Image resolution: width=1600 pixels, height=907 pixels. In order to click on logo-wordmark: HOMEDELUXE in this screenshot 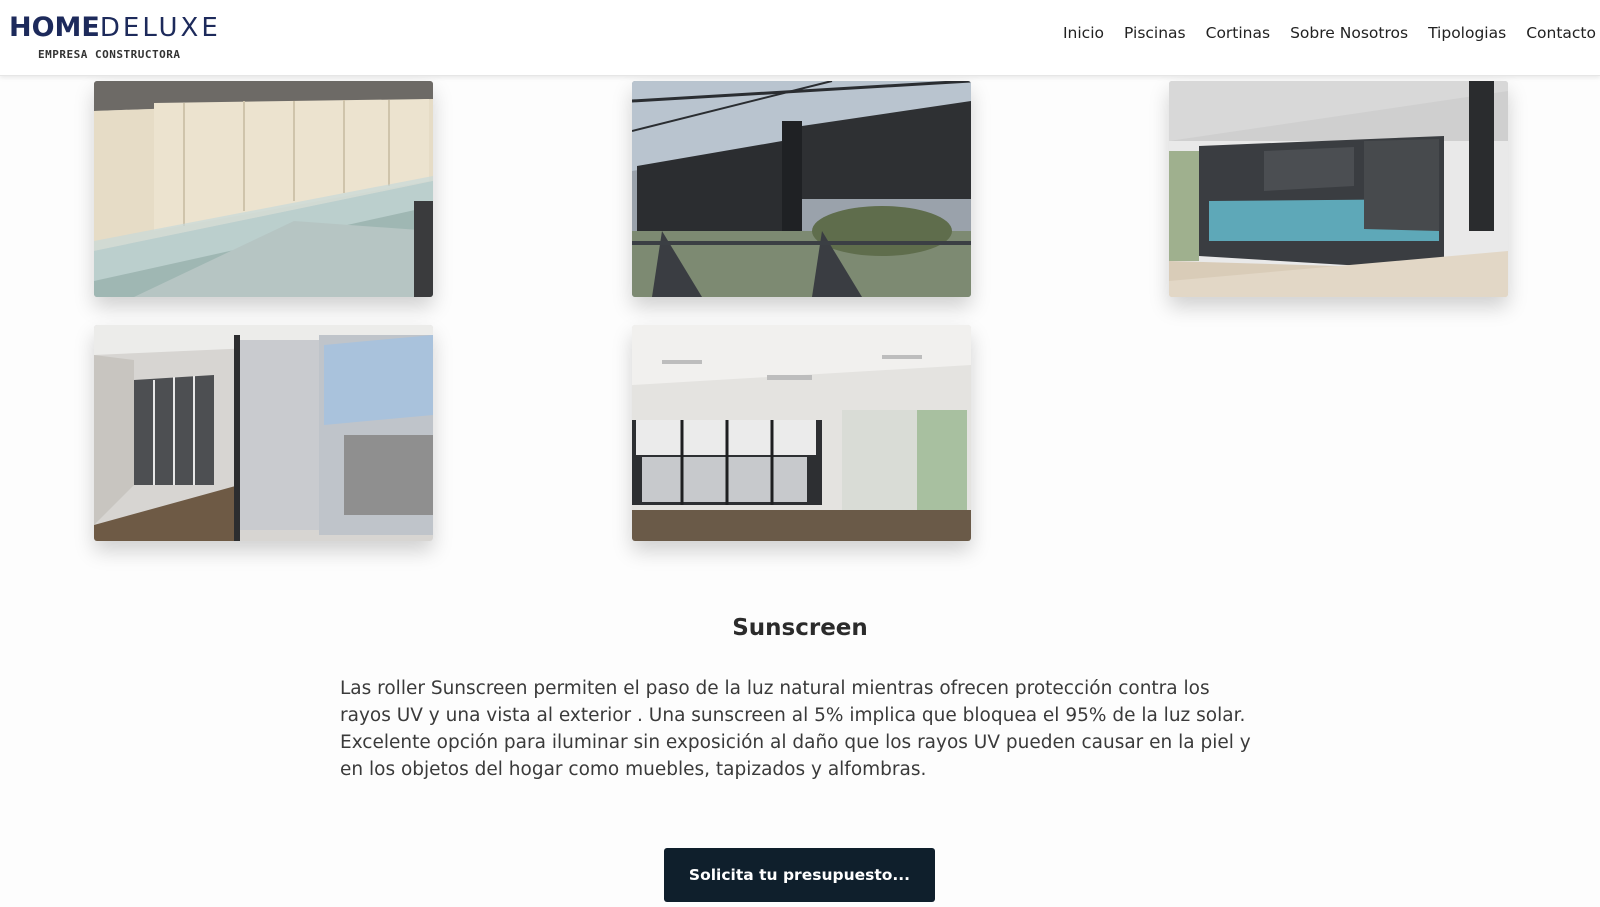, I will do `click(115, 28)`.